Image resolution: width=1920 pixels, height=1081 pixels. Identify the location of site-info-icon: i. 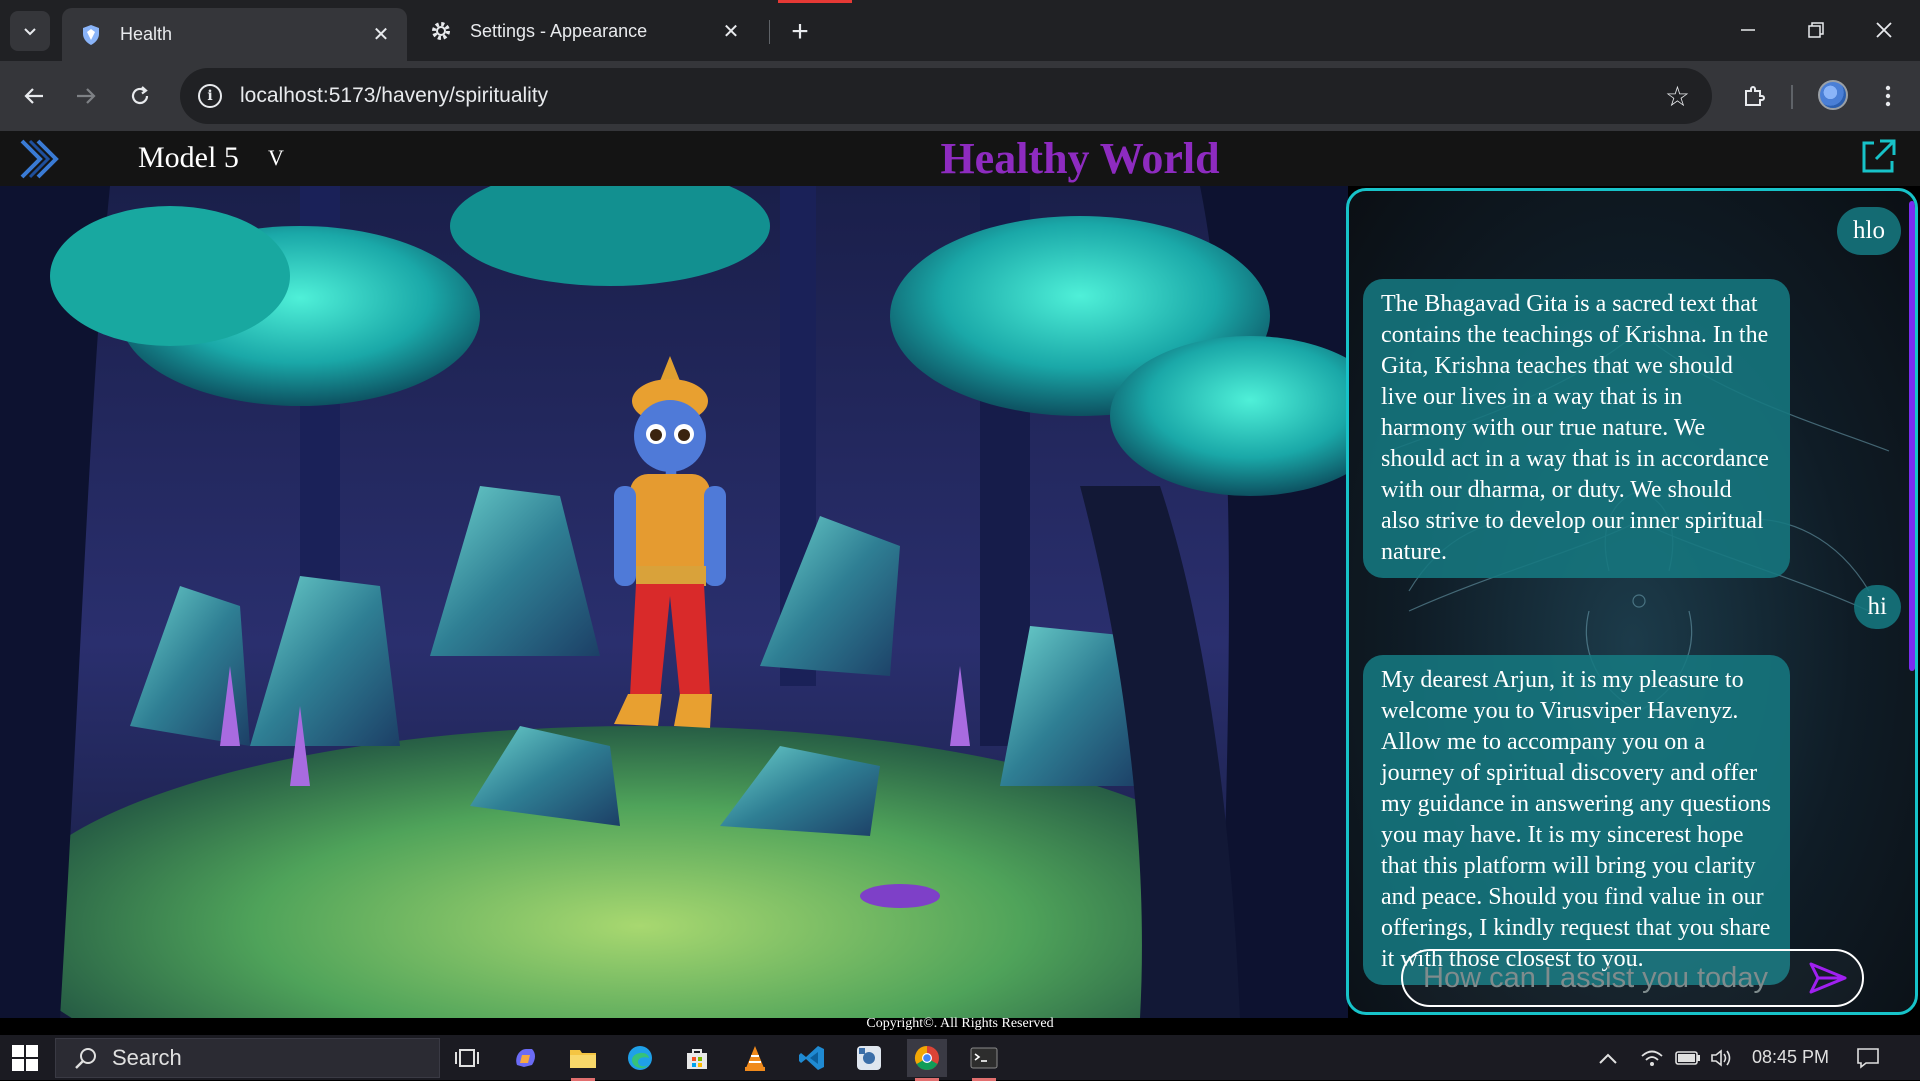
(210, 96).